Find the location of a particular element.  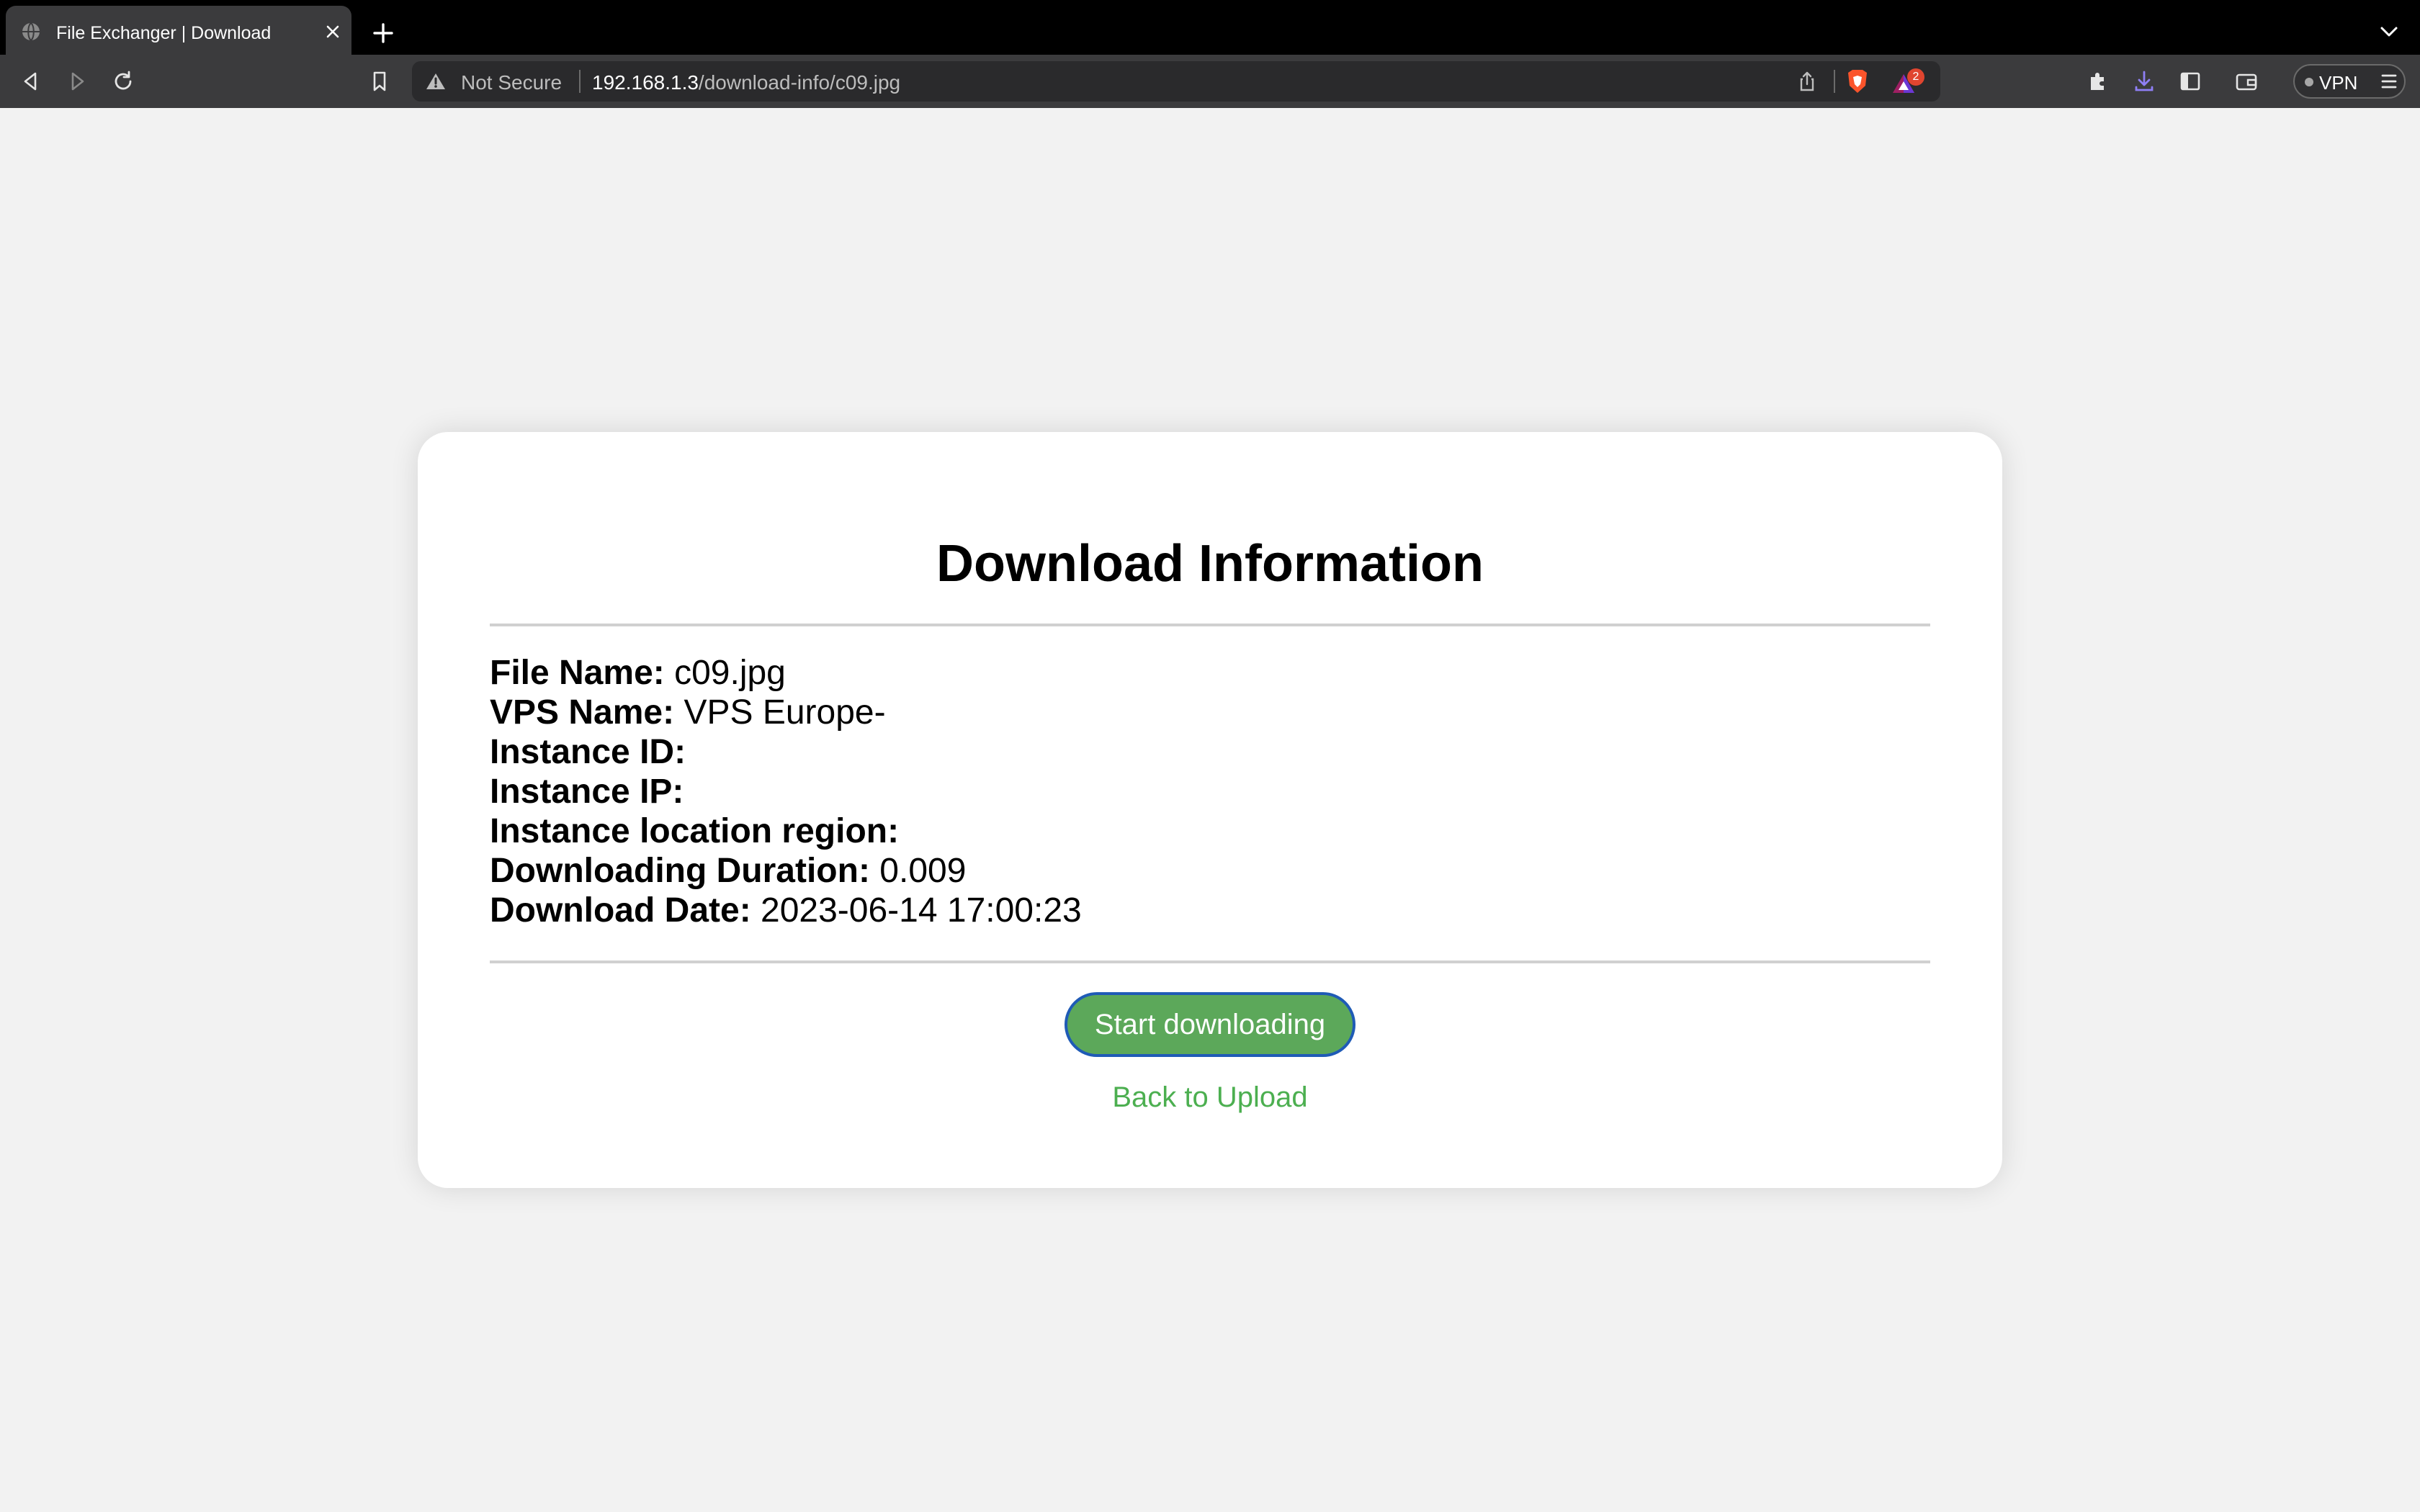

back-icon is located at coordinates (31, 81).